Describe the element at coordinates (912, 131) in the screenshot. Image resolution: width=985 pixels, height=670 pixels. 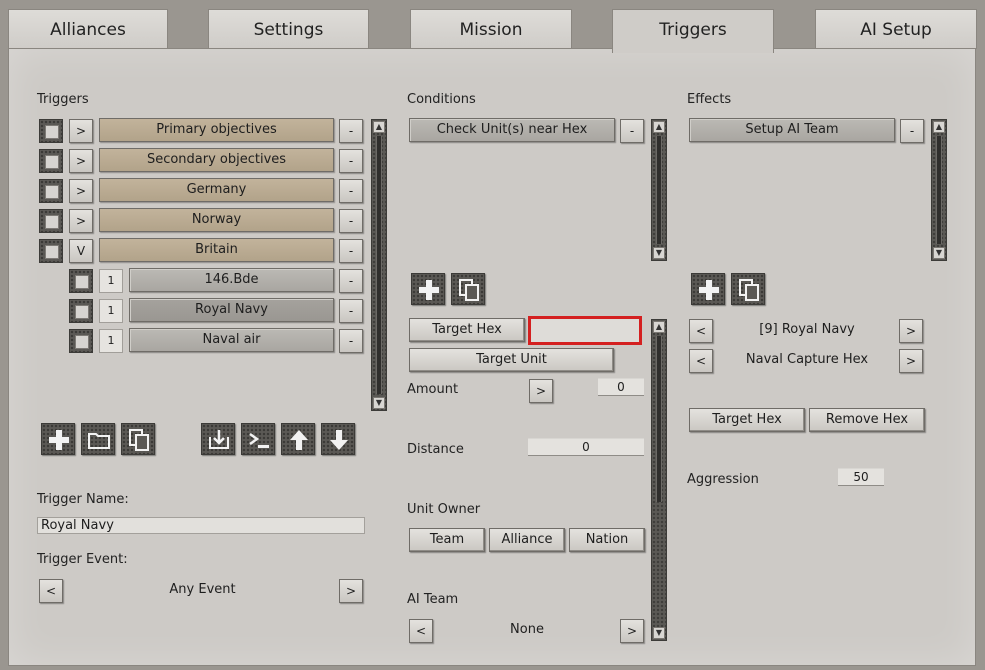
I see `remove-effect-button: -` at that location.